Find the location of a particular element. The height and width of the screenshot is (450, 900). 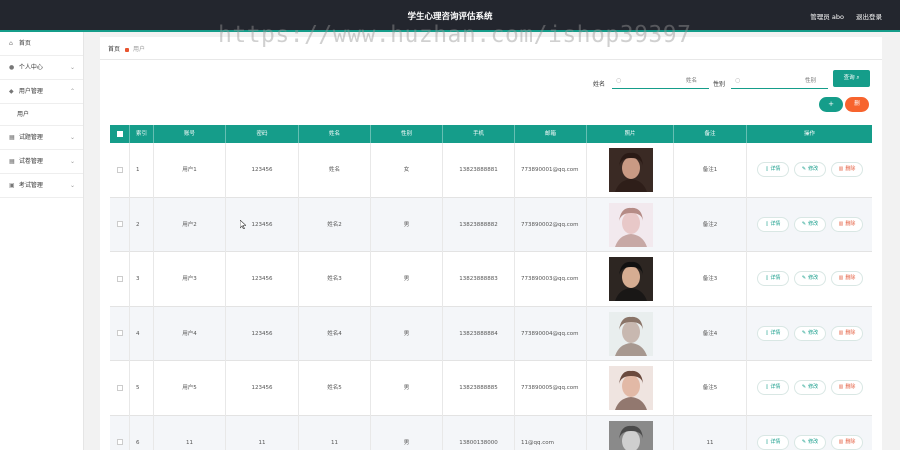

sidebar-subitem-users: 用户 is located at coordinates (41, 115).